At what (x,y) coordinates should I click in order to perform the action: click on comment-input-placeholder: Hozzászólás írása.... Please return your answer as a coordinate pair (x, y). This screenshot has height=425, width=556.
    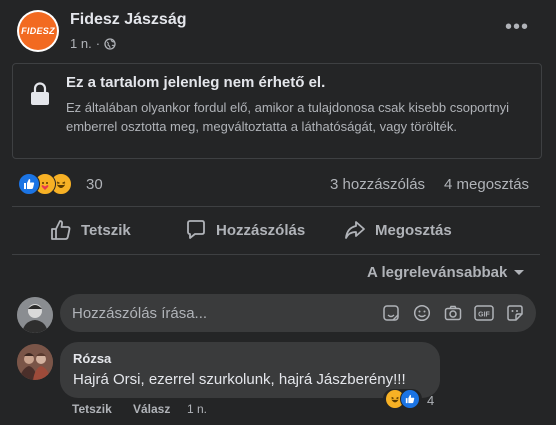
    Looking at the image, I should click on (140, 313).